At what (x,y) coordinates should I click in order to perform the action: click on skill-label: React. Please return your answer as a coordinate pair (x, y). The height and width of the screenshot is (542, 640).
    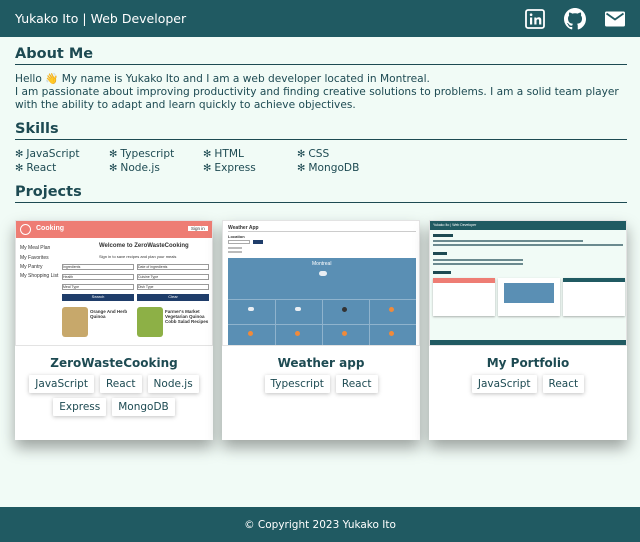
    Looking at the image, I should click on (41, 168).